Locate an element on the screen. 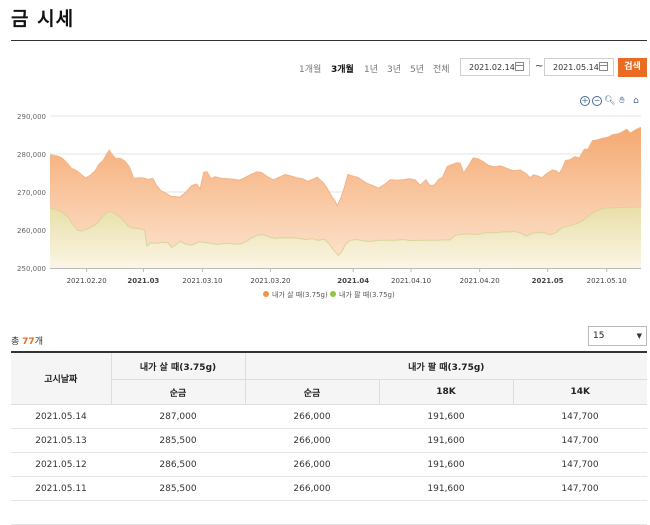 The width and height of the screenshot is (650, 525). x-tick-label: 2021.05.10 is located at coordinates (607, 281).